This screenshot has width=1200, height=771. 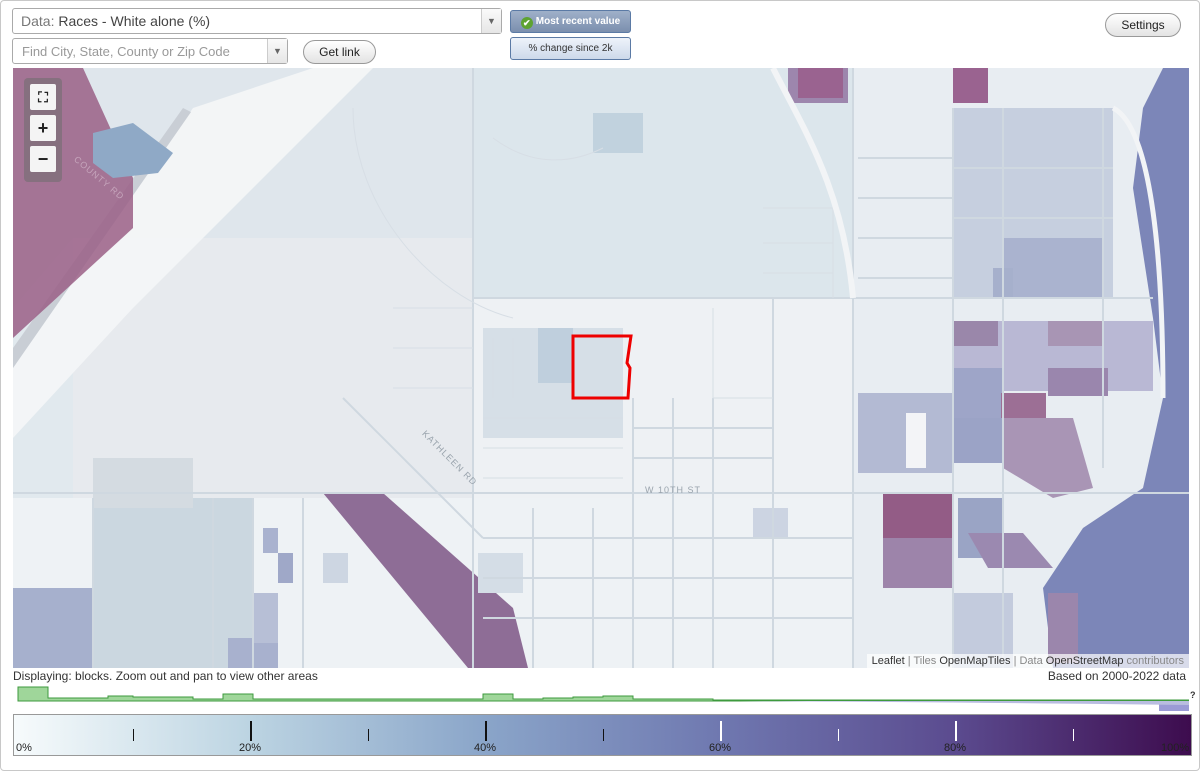 I want to click on legend-label: 100%, so click(x=1175, y=748).